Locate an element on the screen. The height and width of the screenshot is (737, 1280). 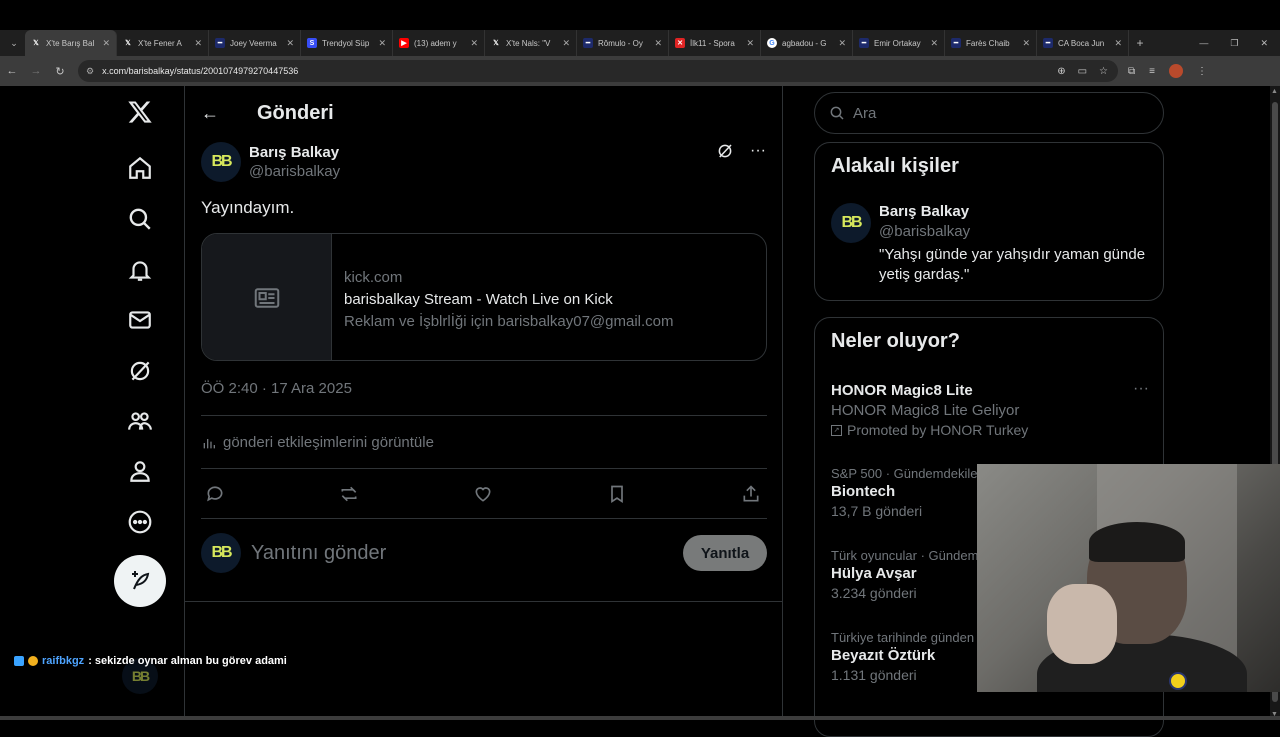
promoted-label: ↗ Promoted by HONOR Turkey is located at coordinates (990, 430).